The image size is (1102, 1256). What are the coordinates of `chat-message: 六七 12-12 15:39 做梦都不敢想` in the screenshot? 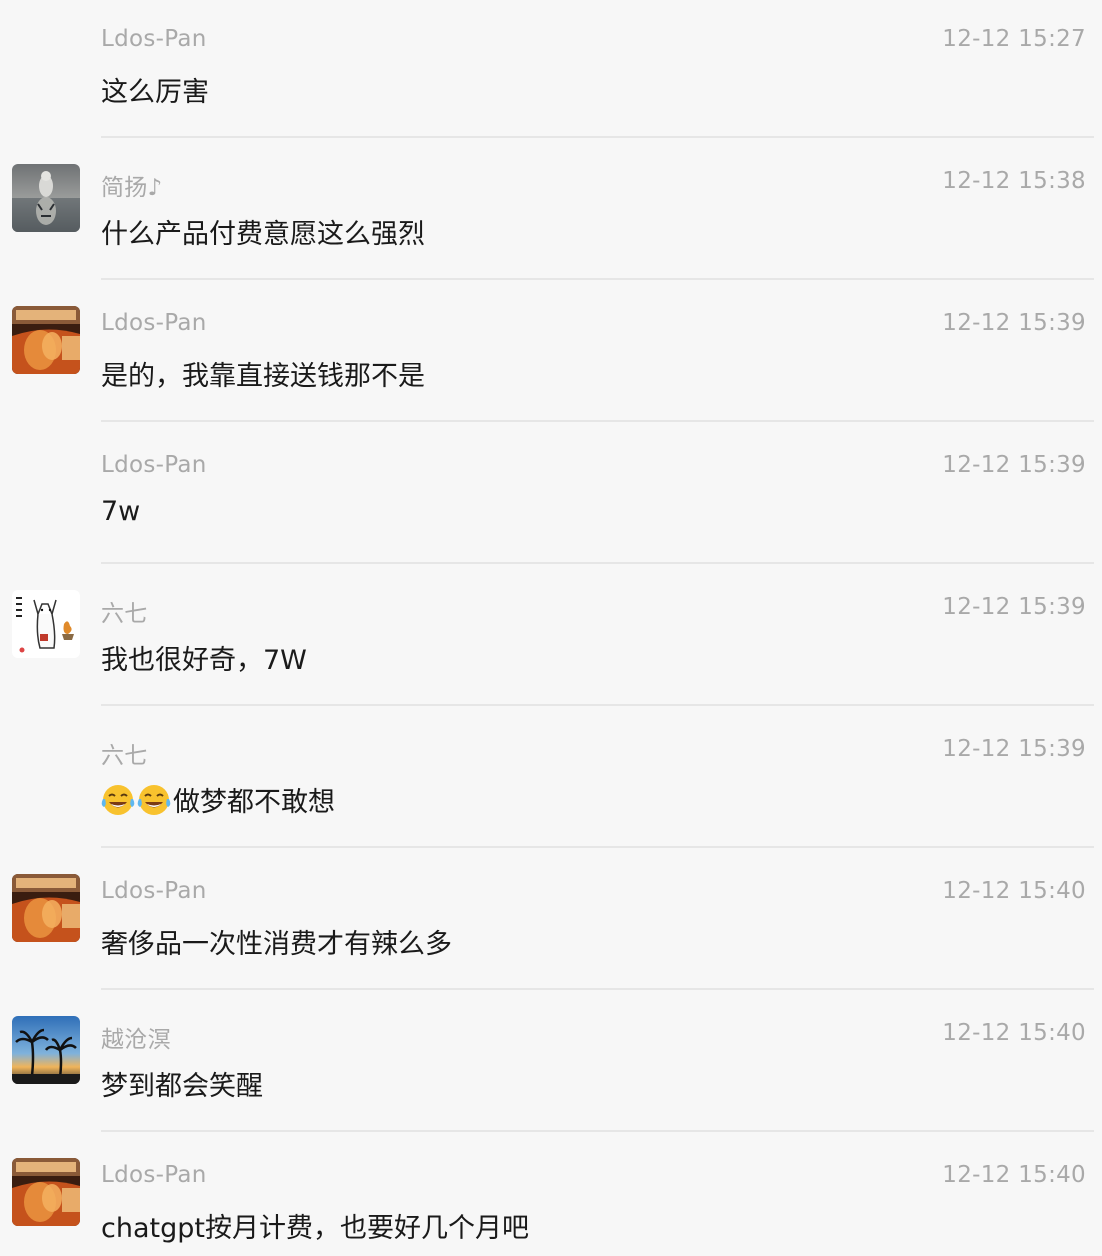 It's located at (551, 781).